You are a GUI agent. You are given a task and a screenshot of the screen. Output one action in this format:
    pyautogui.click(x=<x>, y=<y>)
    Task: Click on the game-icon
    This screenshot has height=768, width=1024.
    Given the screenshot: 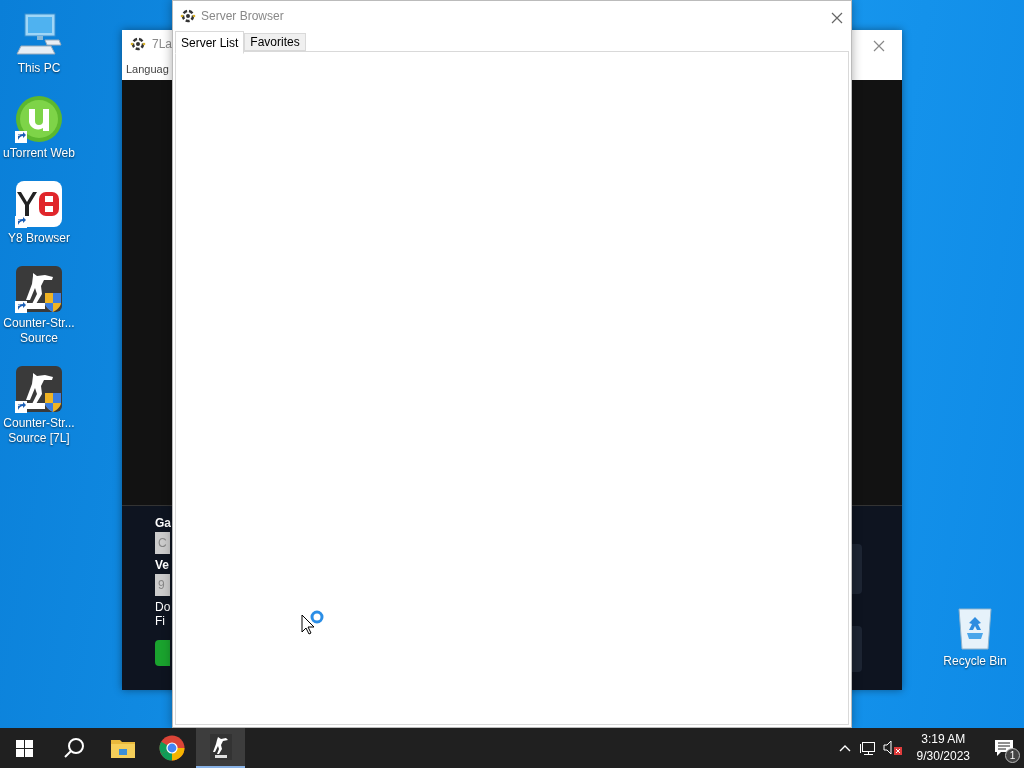 What is the action you would take?
    pyautogui.click(x=220, y=747)
    